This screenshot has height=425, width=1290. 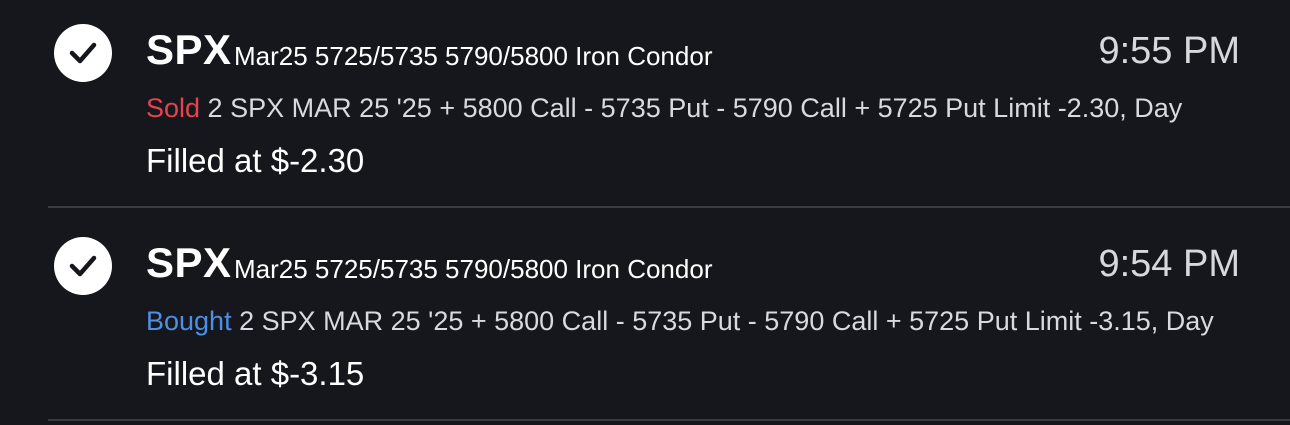 What do you see at coordinates (255, 373) in the screenshot?
I see `order-fill-status: Filled at $-3.15` at bounding box center [255, 373].